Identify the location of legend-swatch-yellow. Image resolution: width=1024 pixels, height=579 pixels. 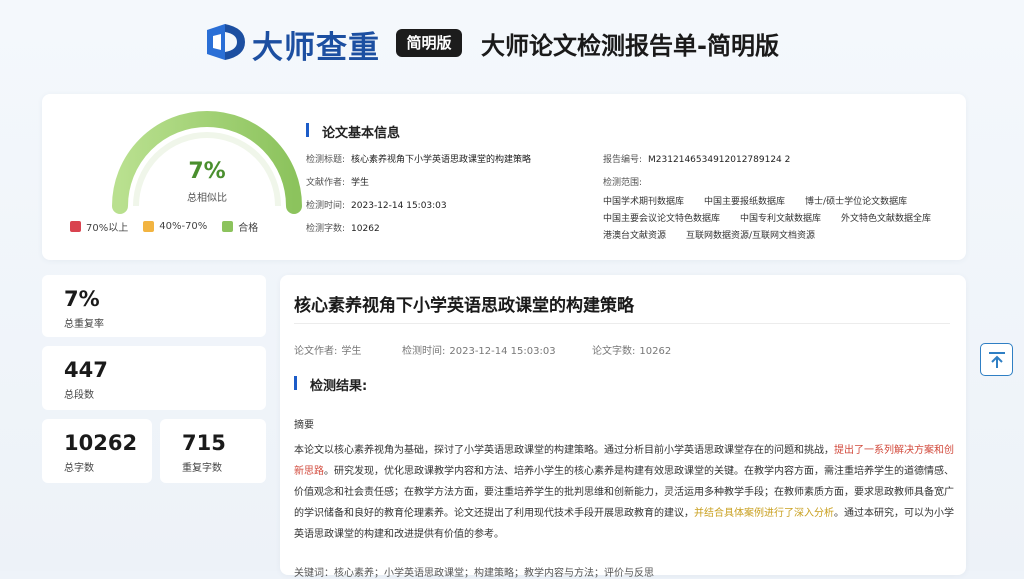
(149, 226).